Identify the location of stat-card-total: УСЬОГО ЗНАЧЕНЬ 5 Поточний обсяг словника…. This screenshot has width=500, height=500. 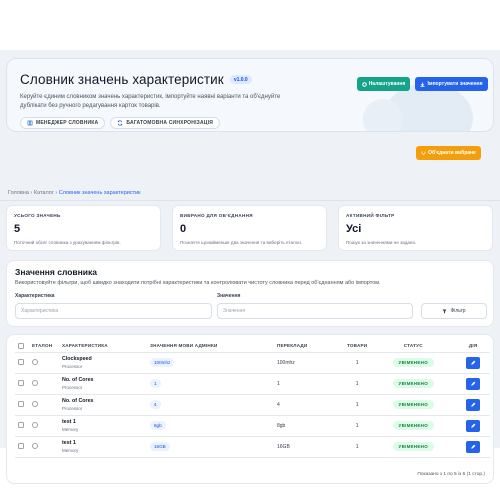
(83, 228).